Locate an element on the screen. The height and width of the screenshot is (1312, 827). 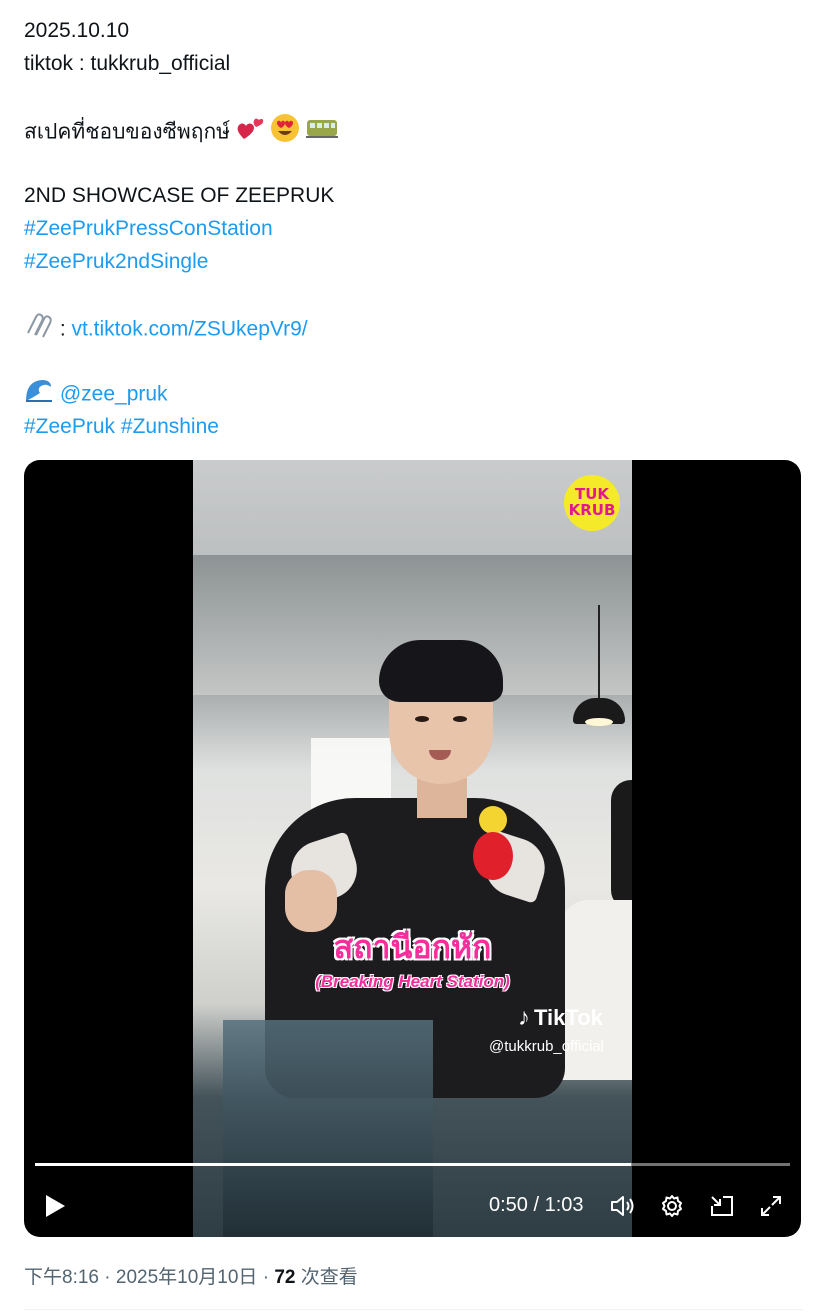
tiktok-watermark: ♪ TikTok is located at coordinates (560, 1018).